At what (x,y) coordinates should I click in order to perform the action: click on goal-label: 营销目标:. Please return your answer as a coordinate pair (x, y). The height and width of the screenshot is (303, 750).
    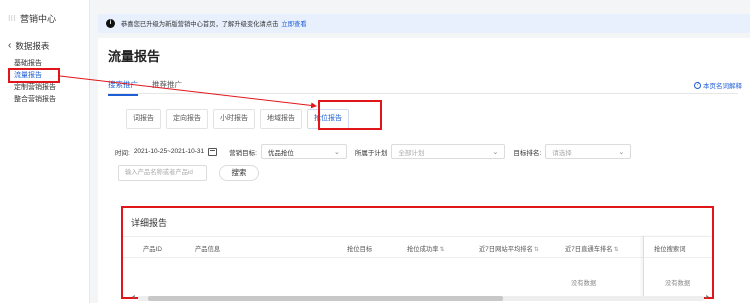
    Looking at the image, I should click on (243, 153).